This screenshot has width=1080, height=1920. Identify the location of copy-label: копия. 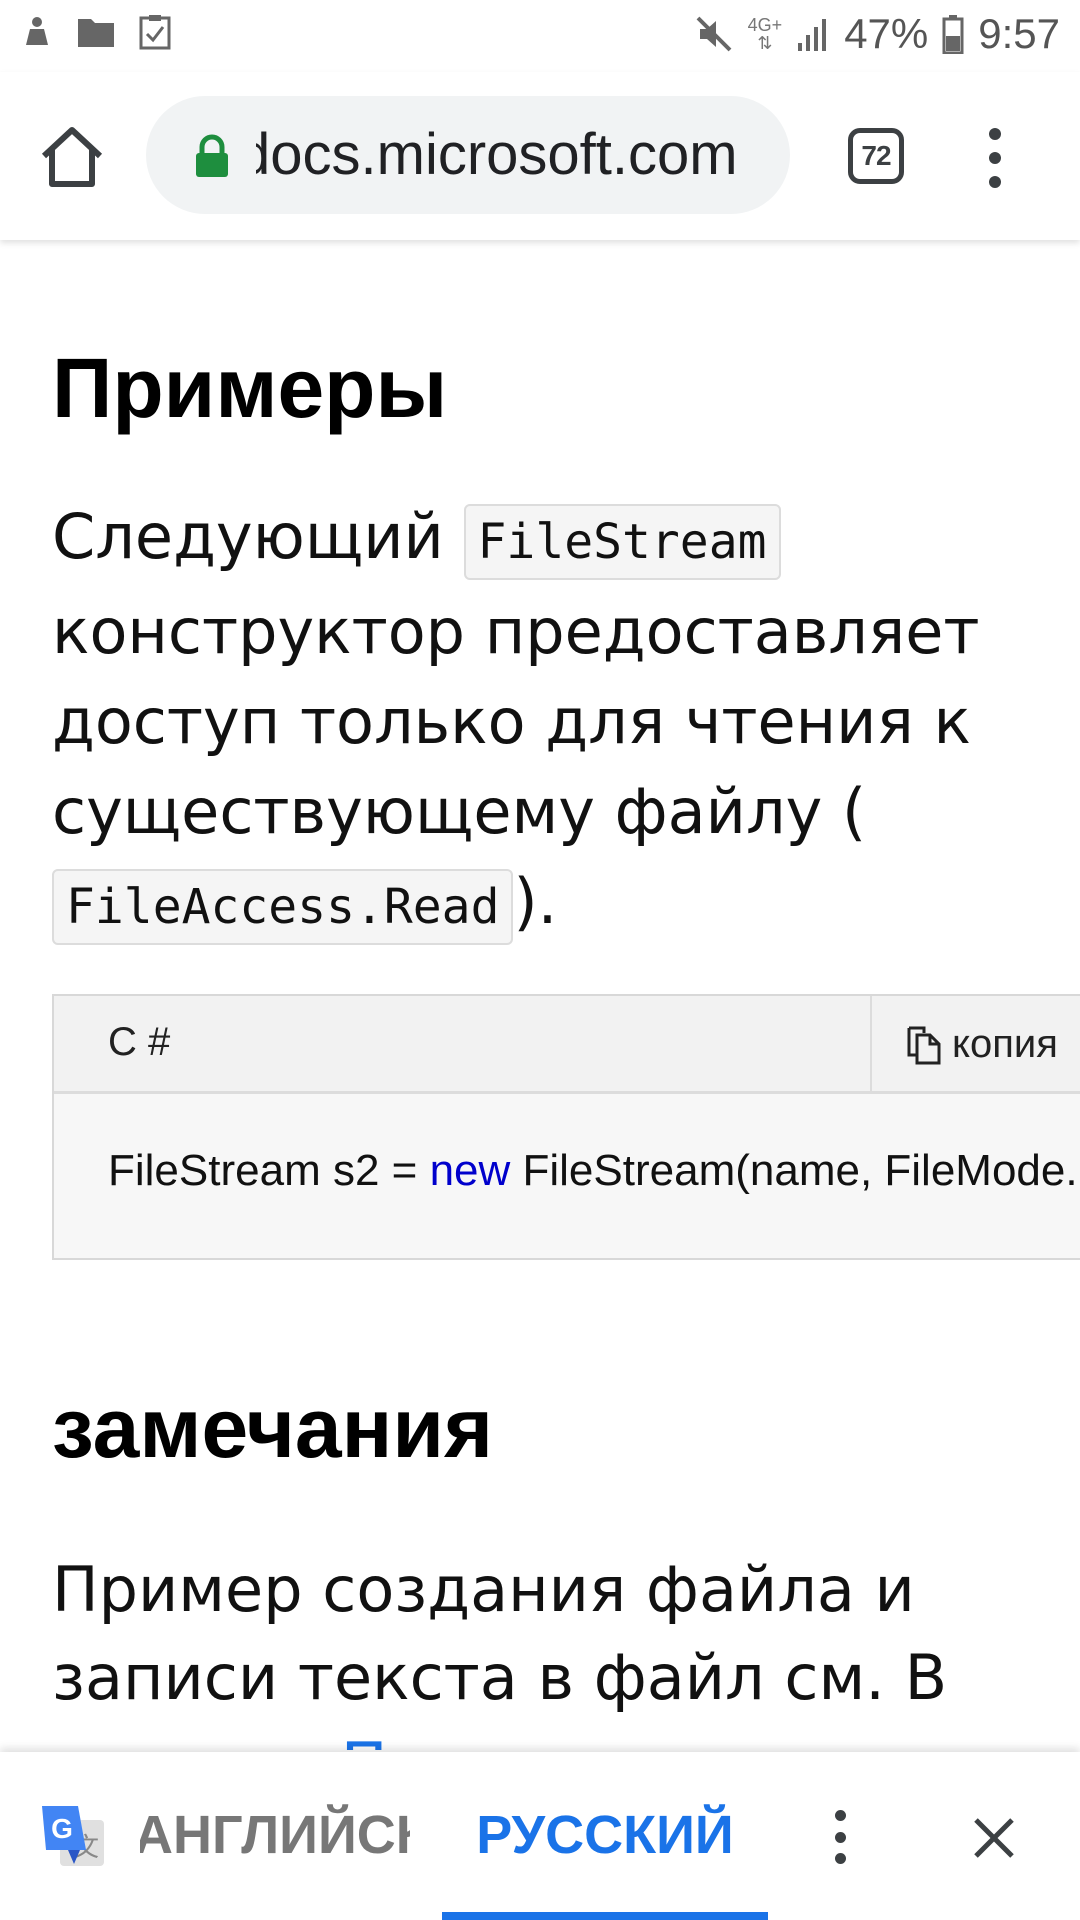
(1005, 1044).